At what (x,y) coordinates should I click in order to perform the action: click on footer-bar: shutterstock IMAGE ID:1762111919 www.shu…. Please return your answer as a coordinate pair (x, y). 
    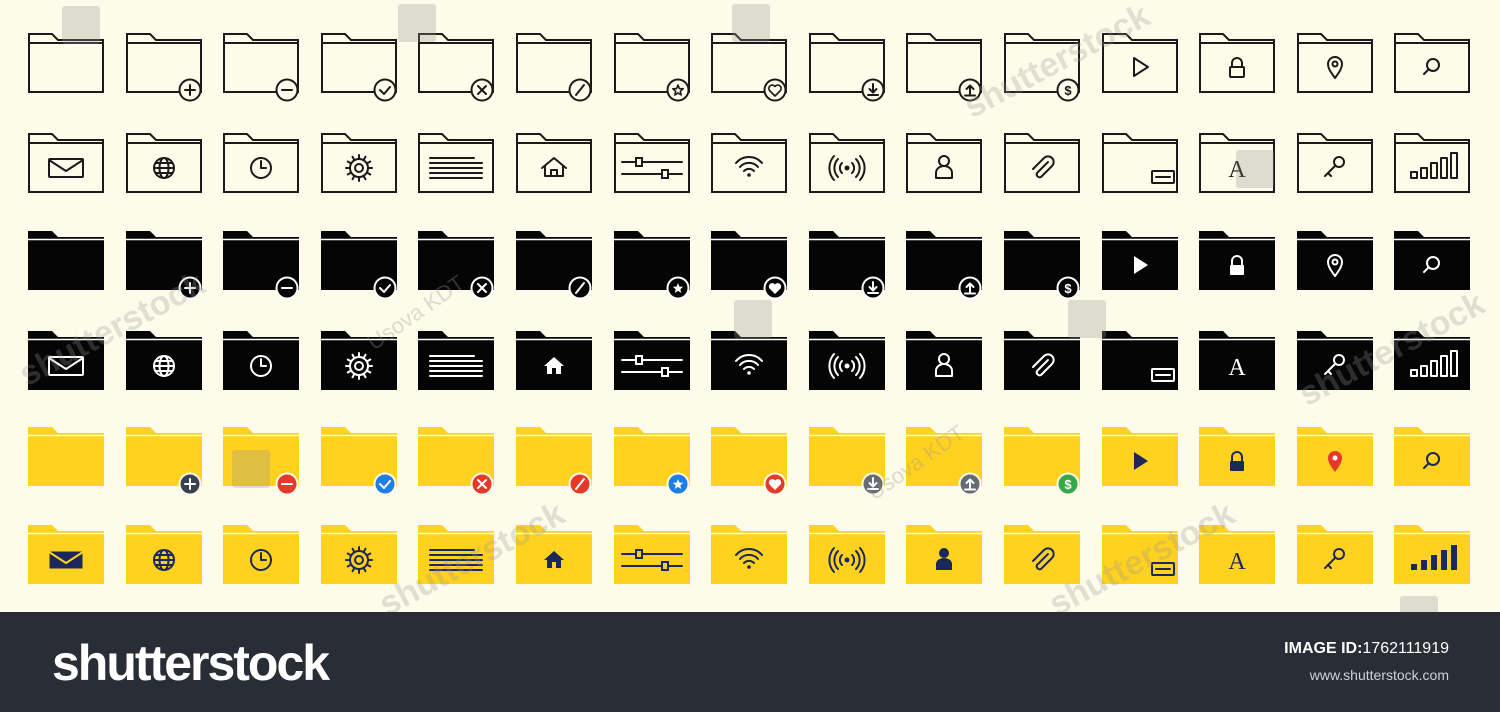
    Looking at the image, I should click on (750, 662).